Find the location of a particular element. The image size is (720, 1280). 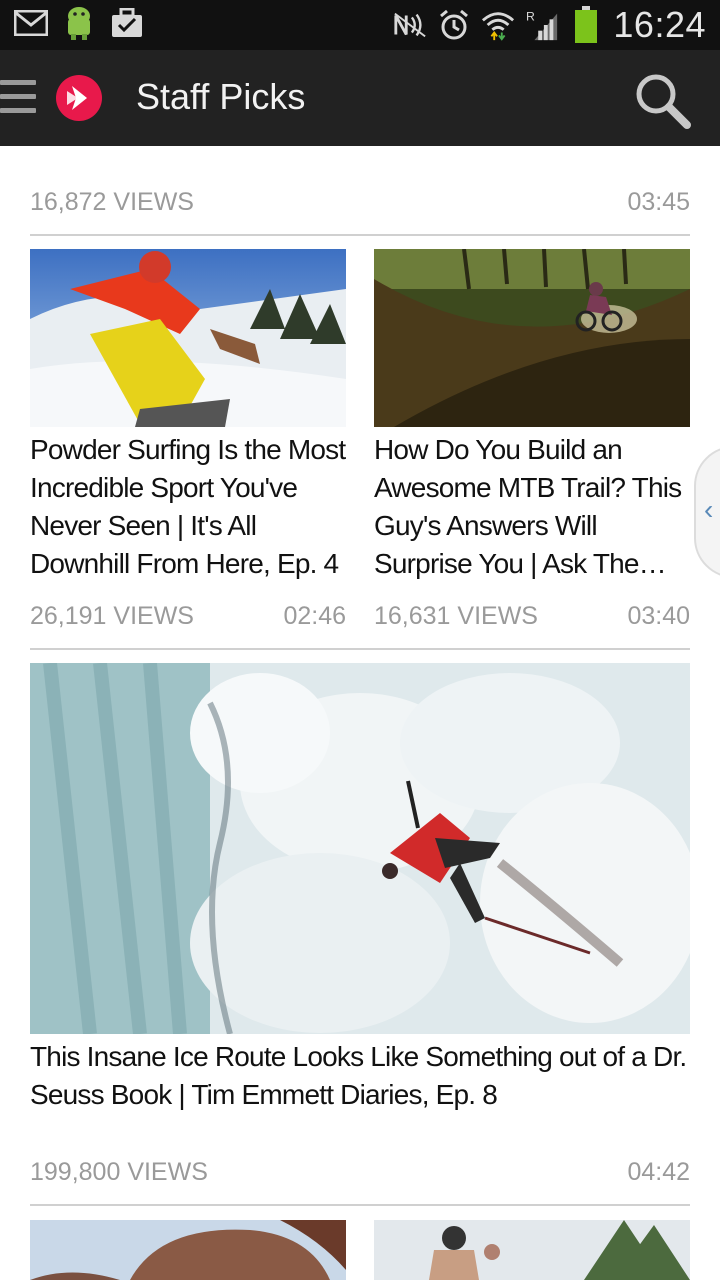

view-count: 26,191 VIEWS is located at coordinates (112, 616).